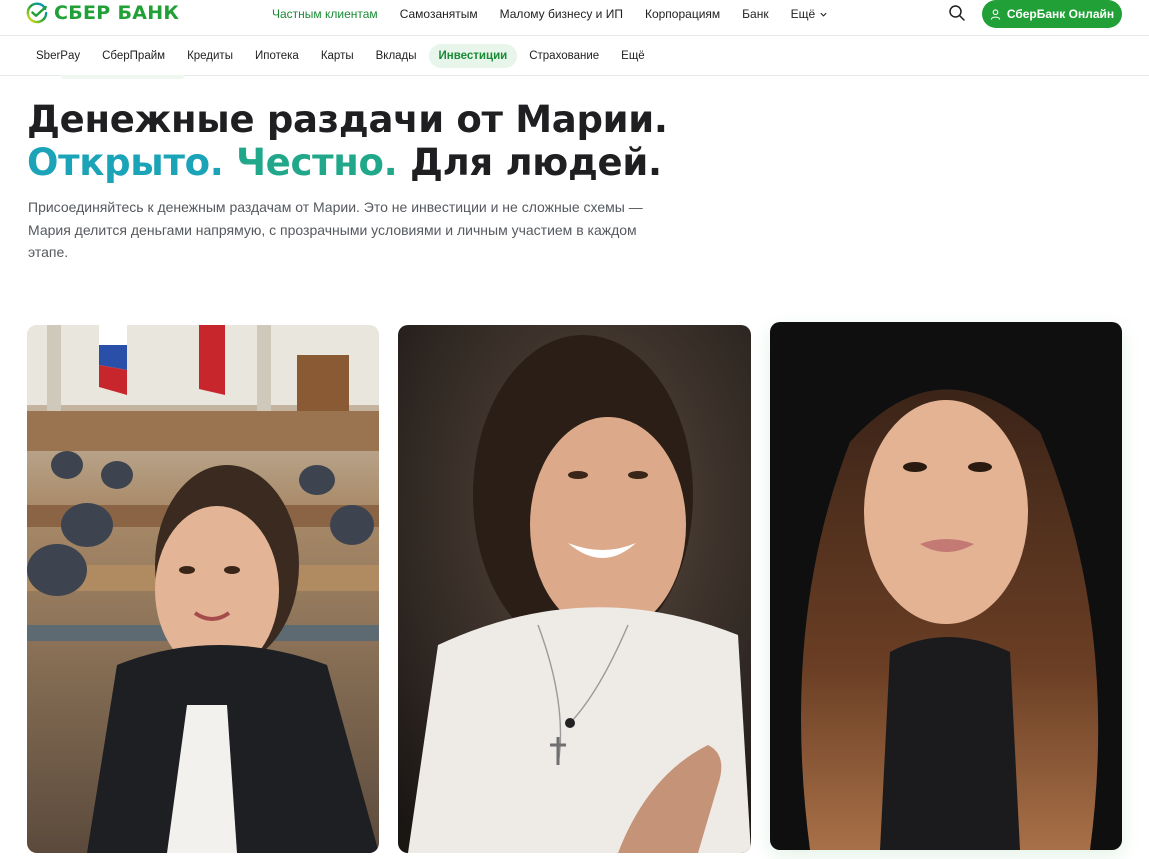  Describe the element at coordinates (325, 14) in the screenshot. I see `nav-item-private: Частным клиентам` at that location.